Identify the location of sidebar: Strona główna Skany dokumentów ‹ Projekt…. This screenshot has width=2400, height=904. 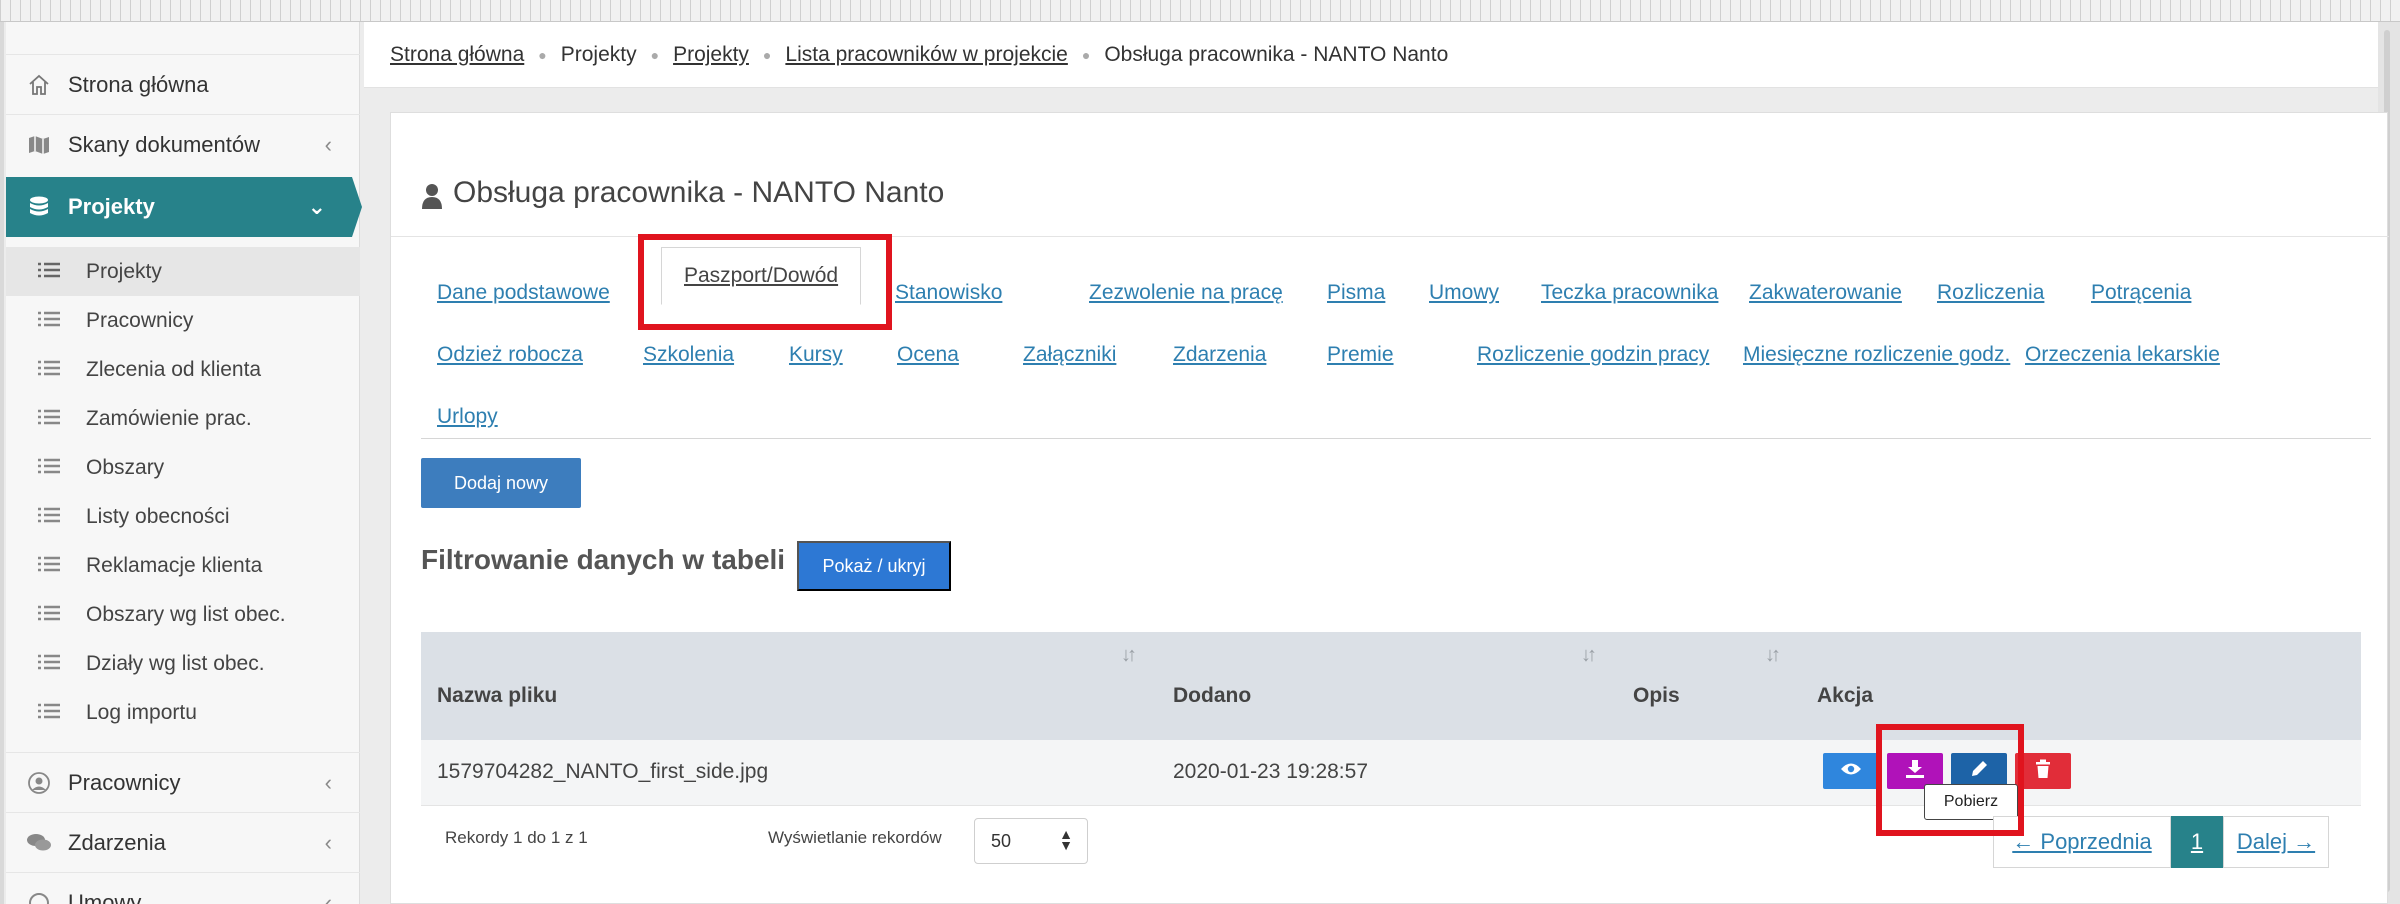
(184, 463).